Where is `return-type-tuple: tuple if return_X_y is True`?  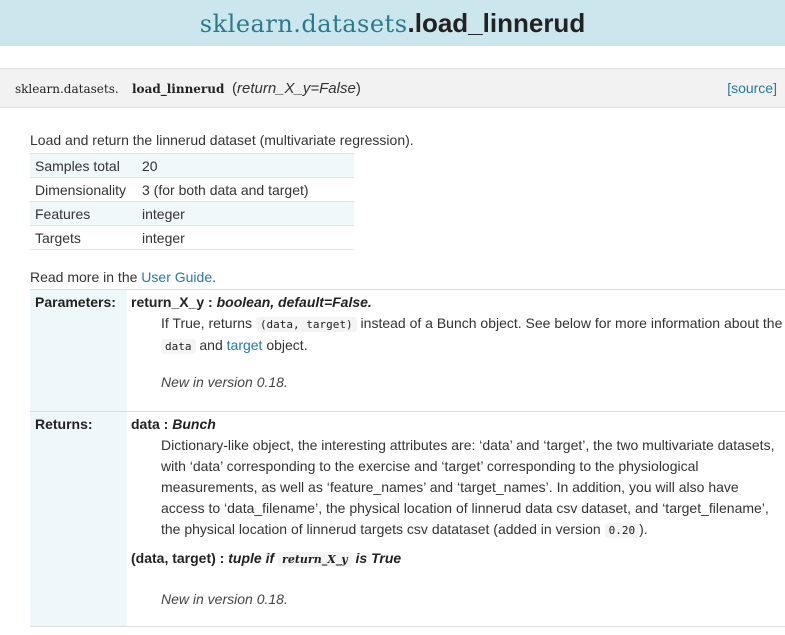
return-type-tuple: tuple if return_X_y is True is located at coordinates (315, 558).